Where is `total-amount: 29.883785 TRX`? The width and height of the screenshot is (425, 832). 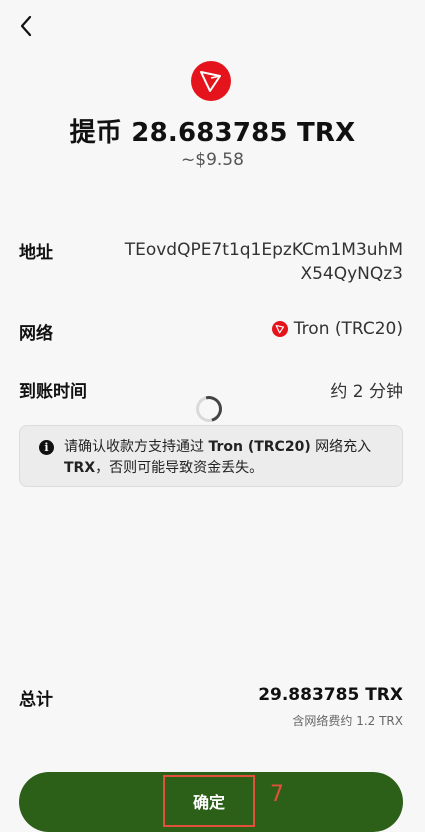
total-amount: 29.883785 TRX is located at coordinates (330, 695).